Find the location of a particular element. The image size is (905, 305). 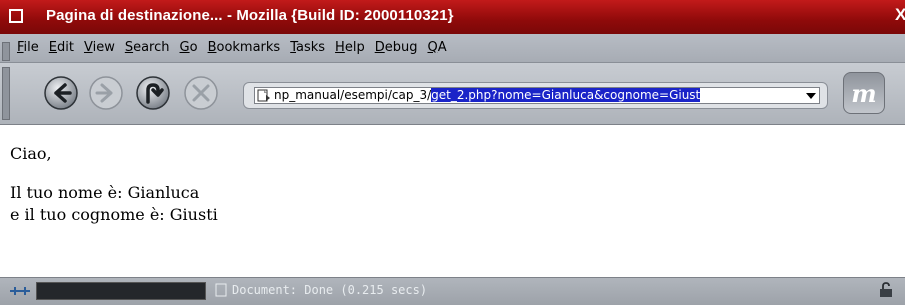

menu-file: File is located at coordinates (28, 47).